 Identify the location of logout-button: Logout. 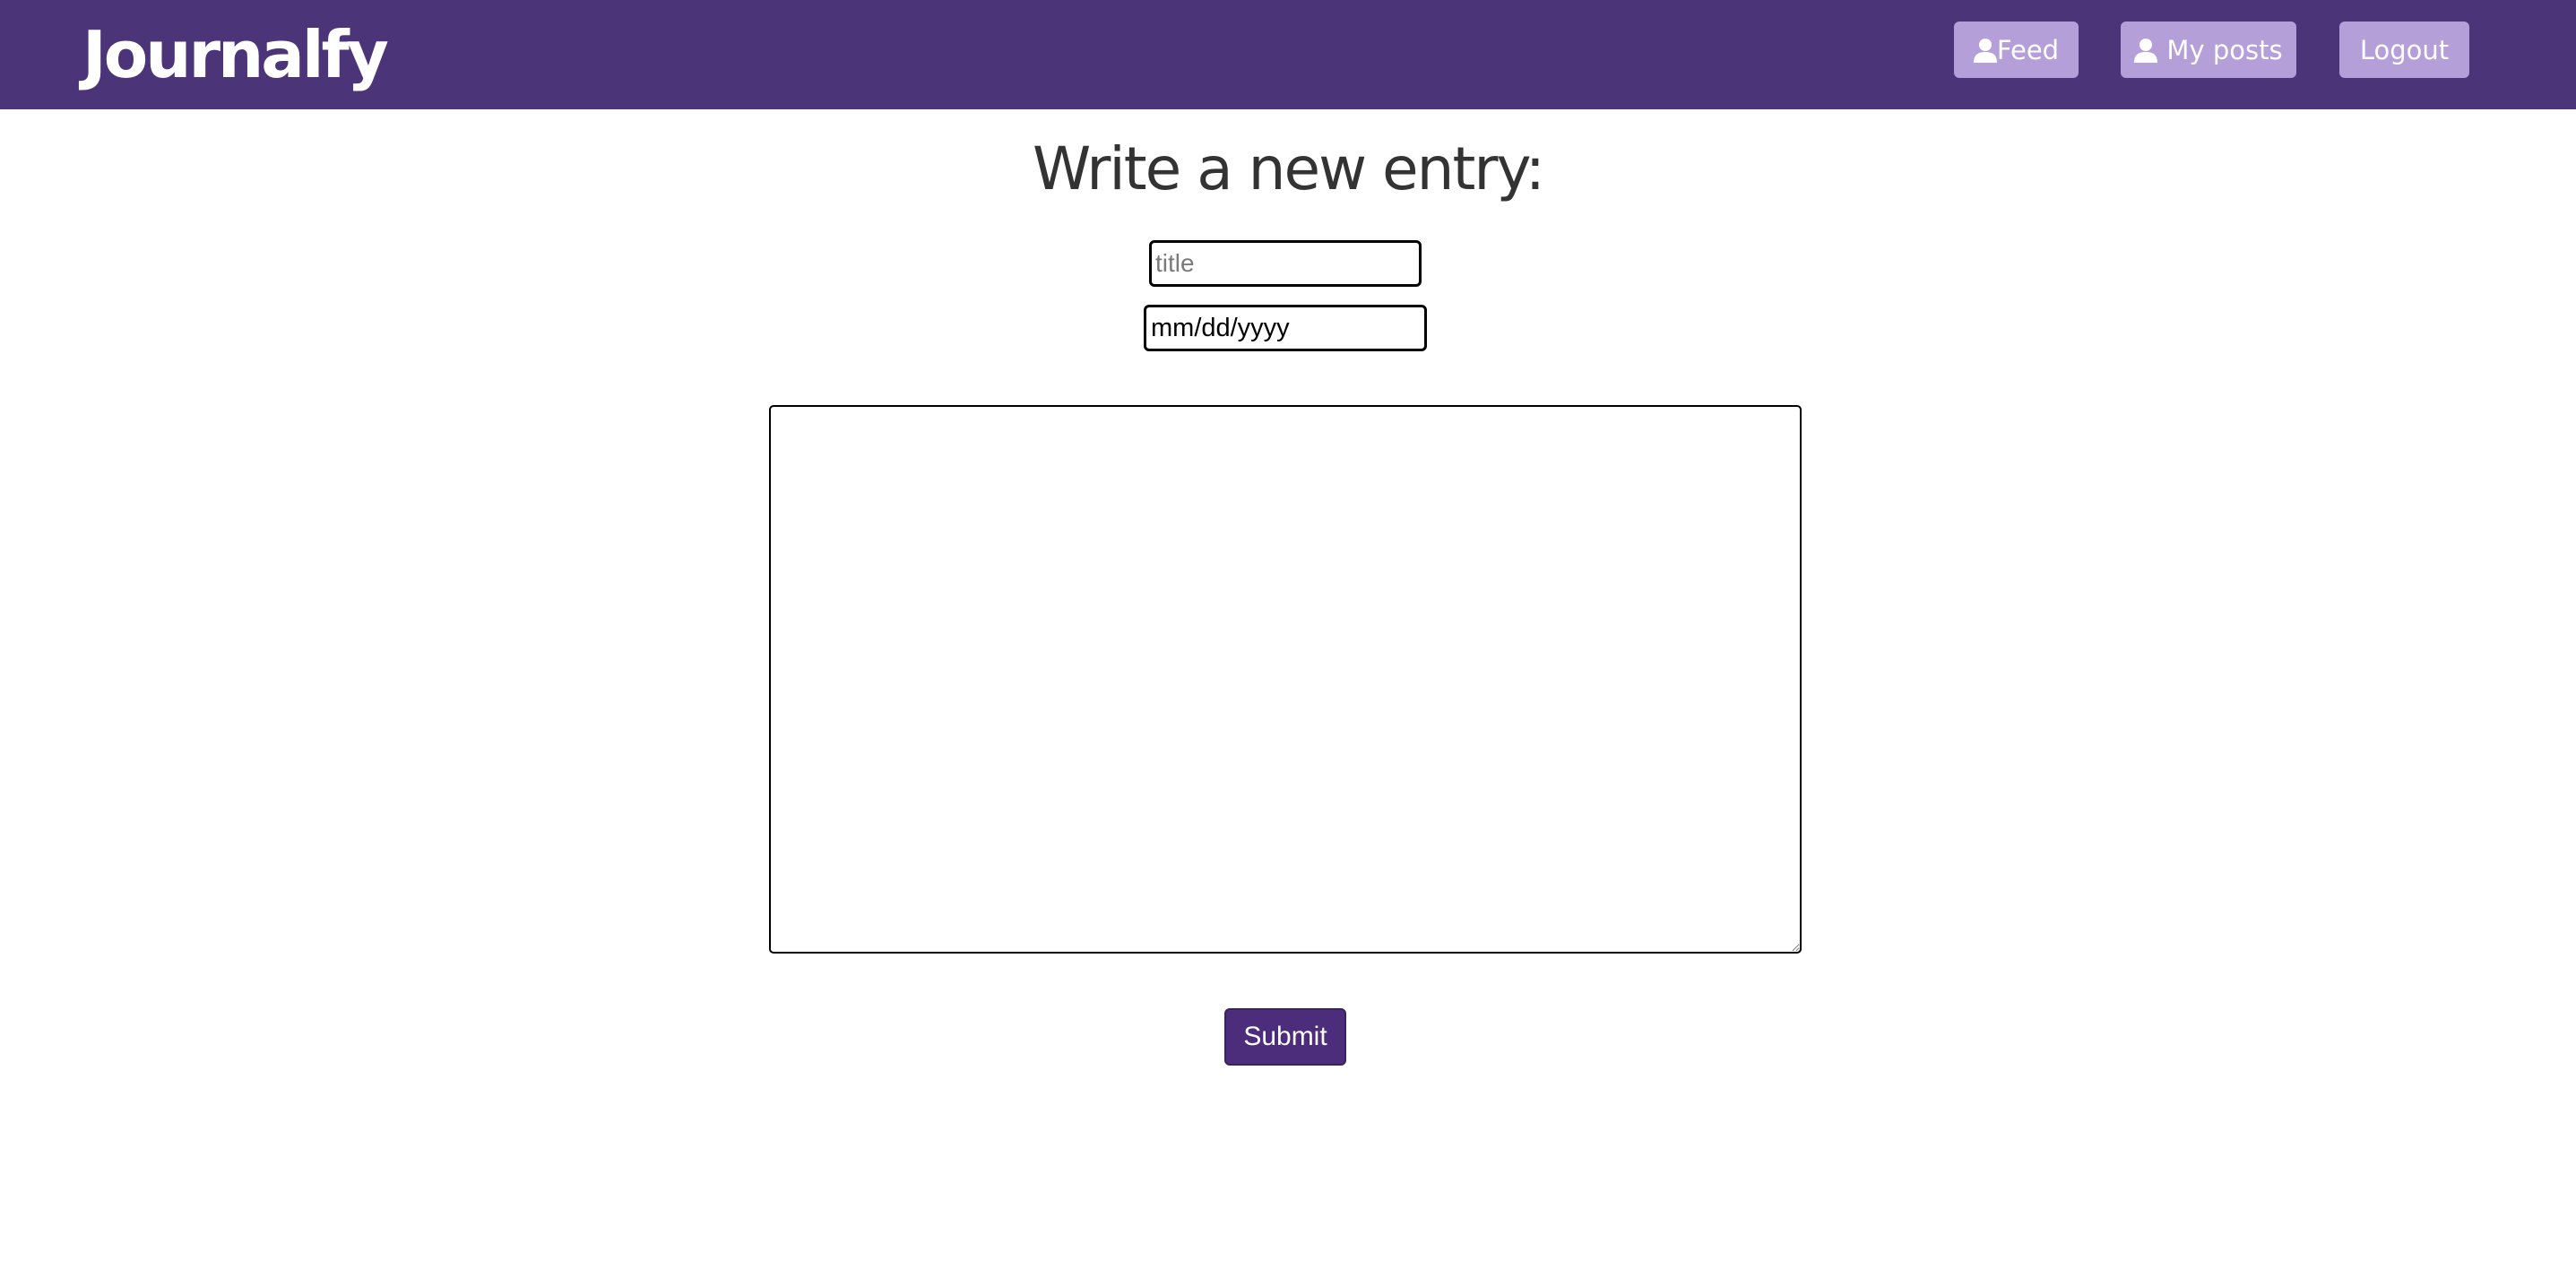
(2404, 50).